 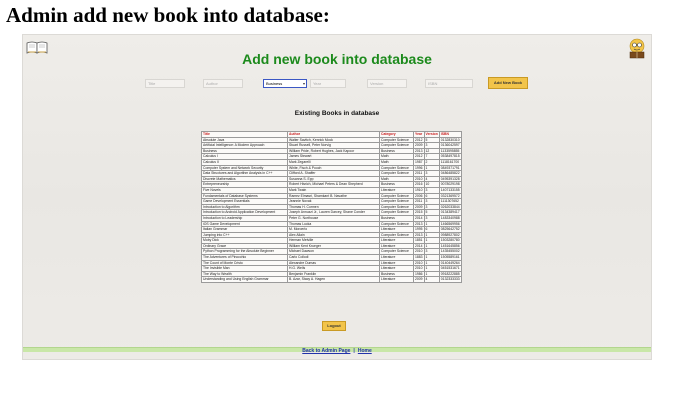 What do you see at coordinates (450, 274) in the screenshot?
I see `cell-isbn: 0918222885` at bounding box center [450, 274].